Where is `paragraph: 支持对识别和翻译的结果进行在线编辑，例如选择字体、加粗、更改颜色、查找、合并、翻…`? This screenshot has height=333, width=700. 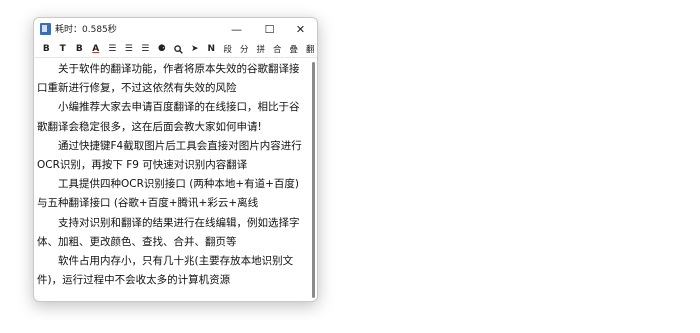
paragraph: 支持对识别和翻译的结果进行在线编辑，例如选择字体、加粗、更改颜色、查找、合并、翻… is located at coordinates (168, 232).